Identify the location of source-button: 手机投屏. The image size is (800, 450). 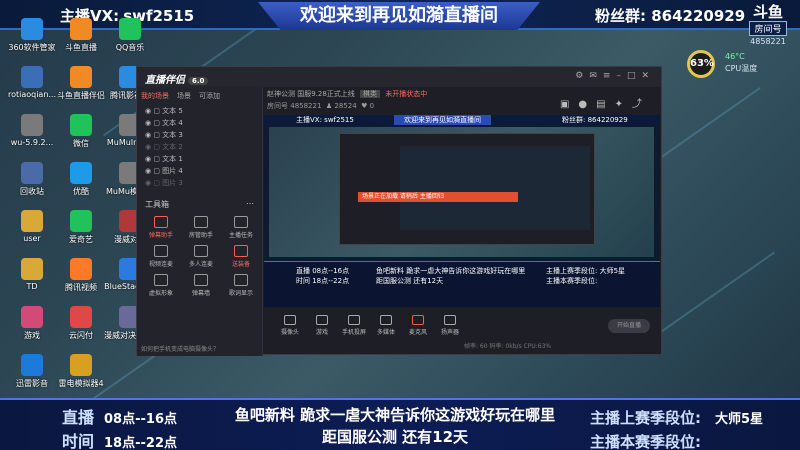
(354, 325).